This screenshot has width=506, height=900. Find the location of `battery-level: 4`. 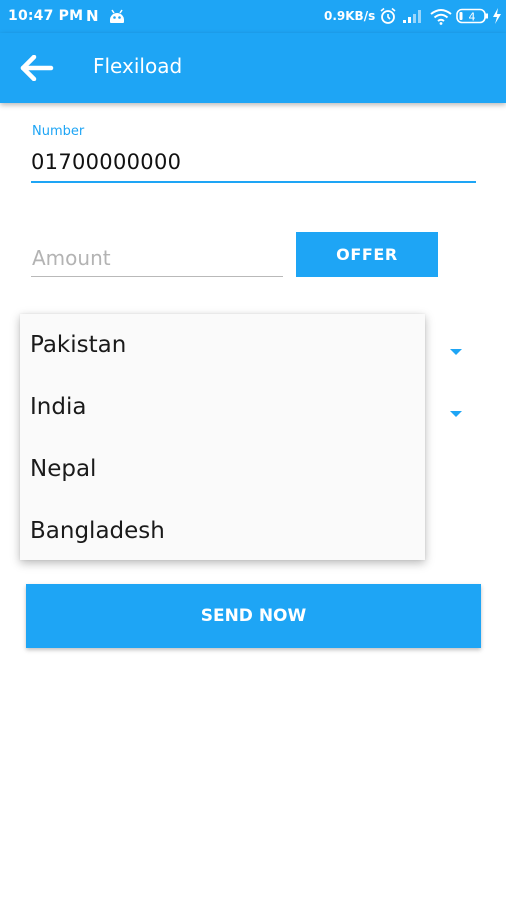

battery-level: 4 is located at coordinates (472, 17).